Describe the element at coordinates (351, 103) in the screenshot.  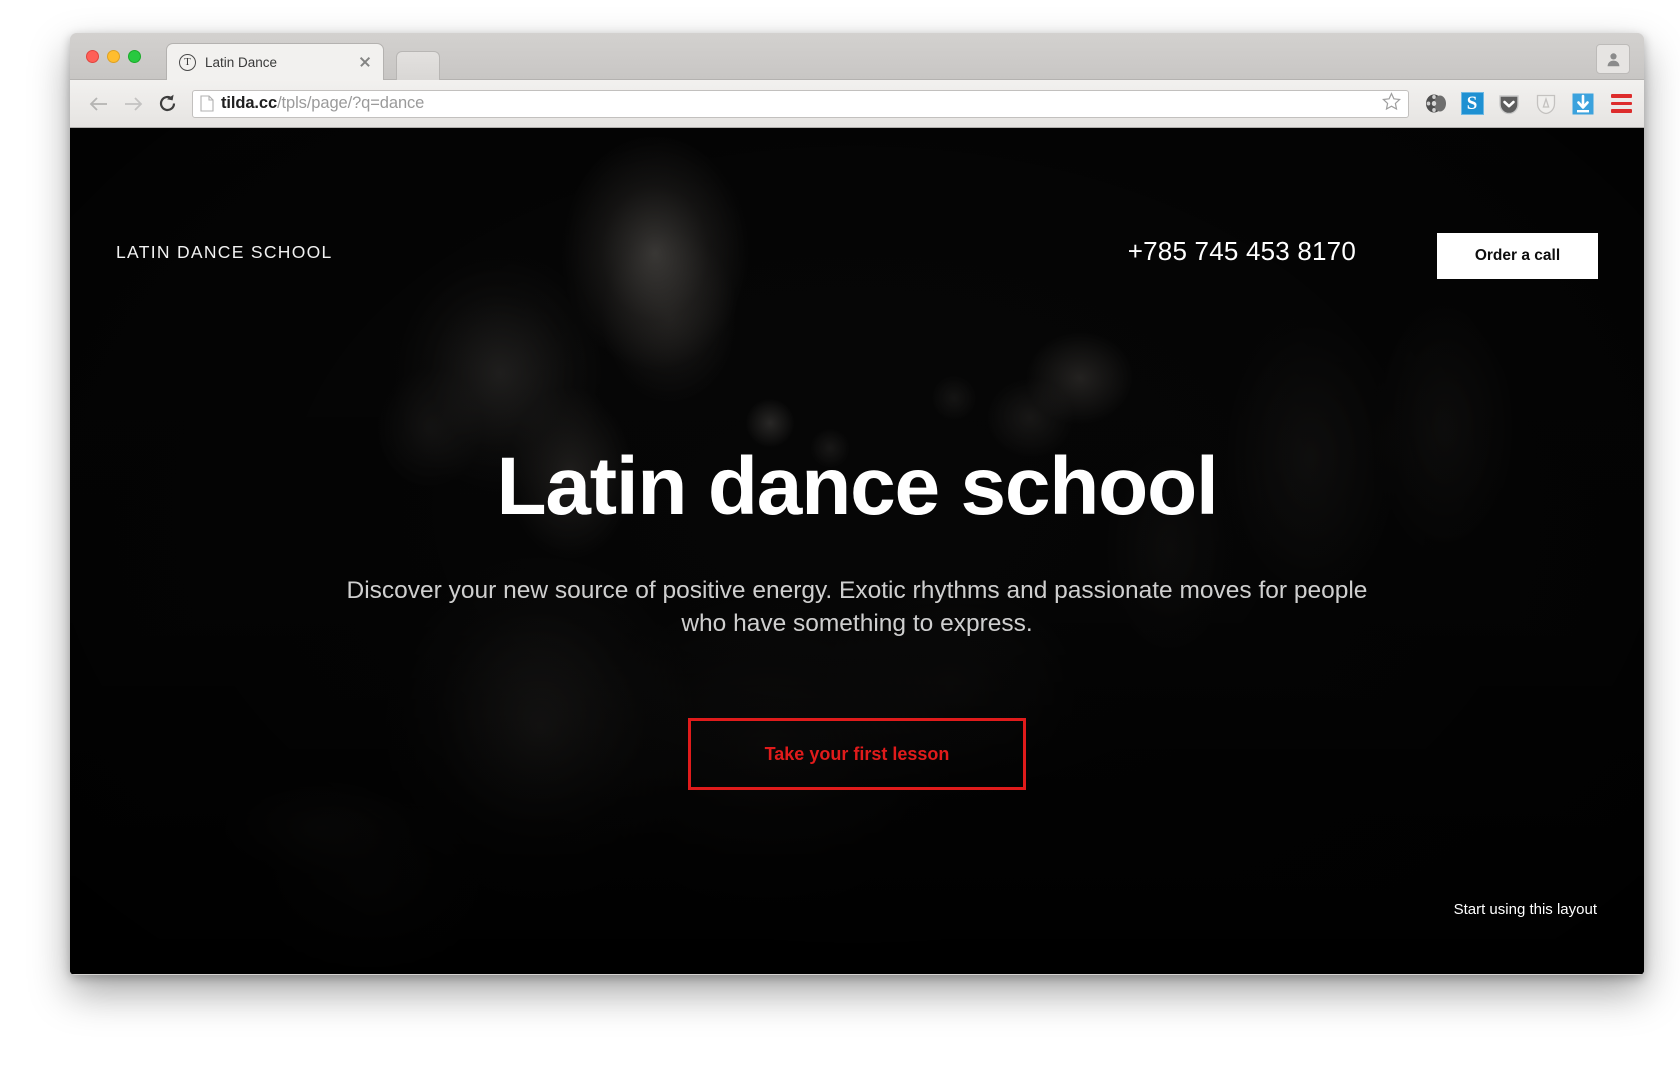
I see `url-path: /tpls/page/?q=dance` at that location.